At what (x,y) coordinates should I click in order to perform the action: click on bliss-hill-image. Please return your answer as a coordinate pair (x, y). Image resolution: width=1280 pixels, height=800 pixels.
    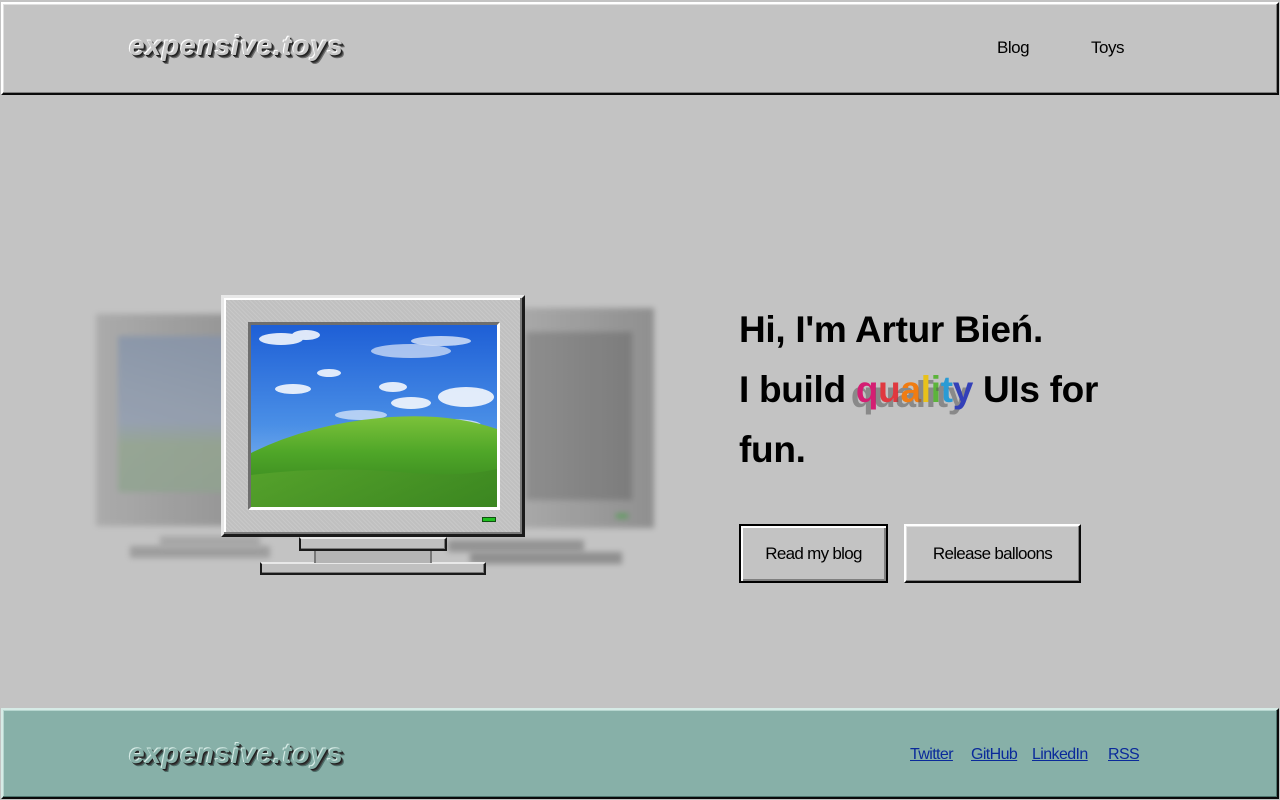
    Looking at the image, I should click on (374, 416).